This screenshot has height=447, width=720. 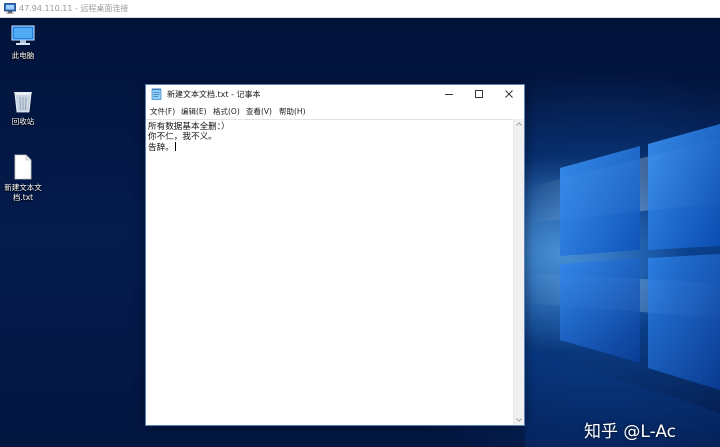 I want to click on maximize-icon, so click(x=479, y=94).